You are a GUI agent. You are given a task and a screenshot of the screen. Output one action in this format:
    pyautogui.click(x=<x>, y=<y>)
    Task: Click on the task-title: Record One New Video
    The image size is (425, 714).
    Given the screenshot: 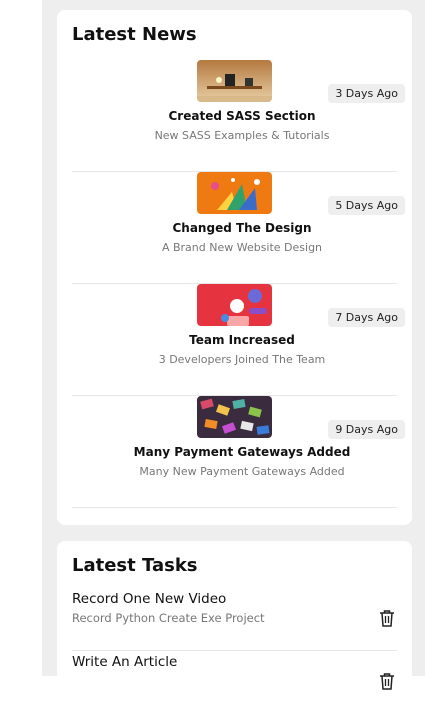 What is the action you would take?
    pyautogui.click(x=149, y=599)
    